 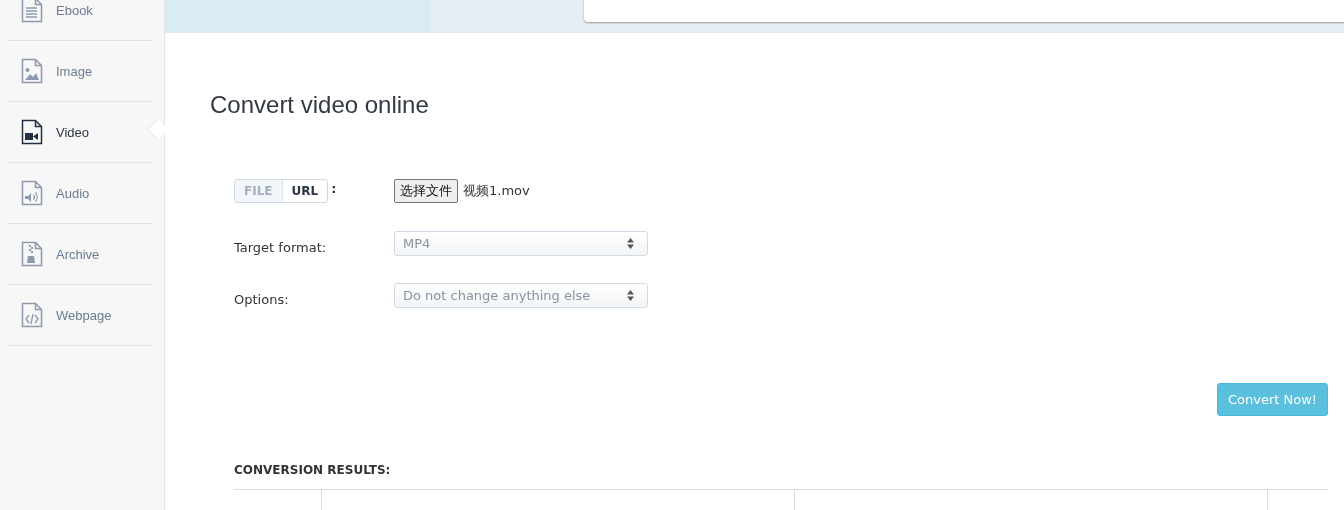 I want to click on sidebar-item: Image, so click(x=79, y=71).